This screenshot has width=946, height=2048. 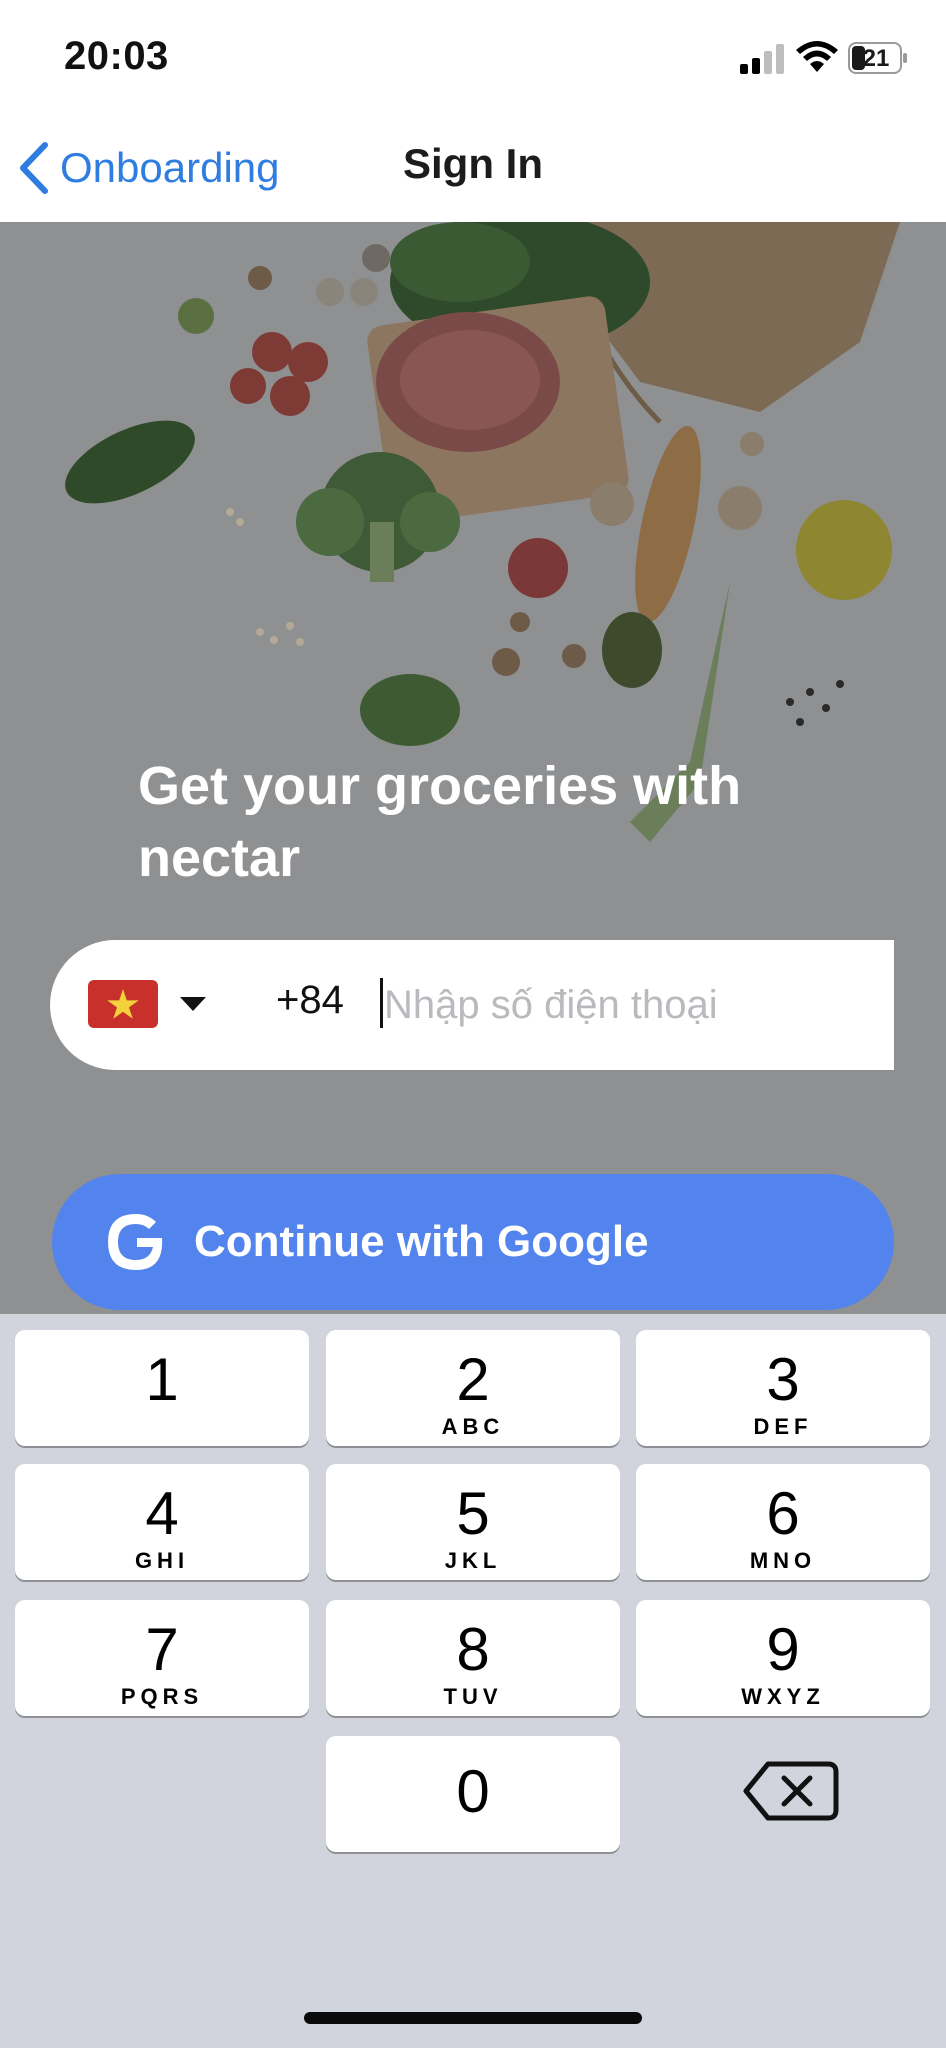 I want to click on key-number: 4, so click(x=162, y=1513).